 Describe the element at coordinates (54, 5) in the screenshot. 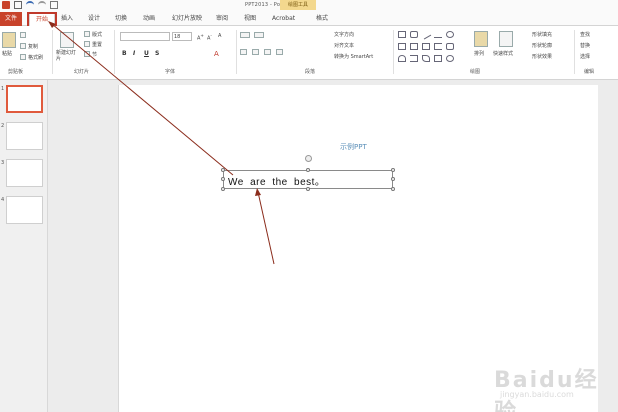

I see `slideshow-icon` at that location.